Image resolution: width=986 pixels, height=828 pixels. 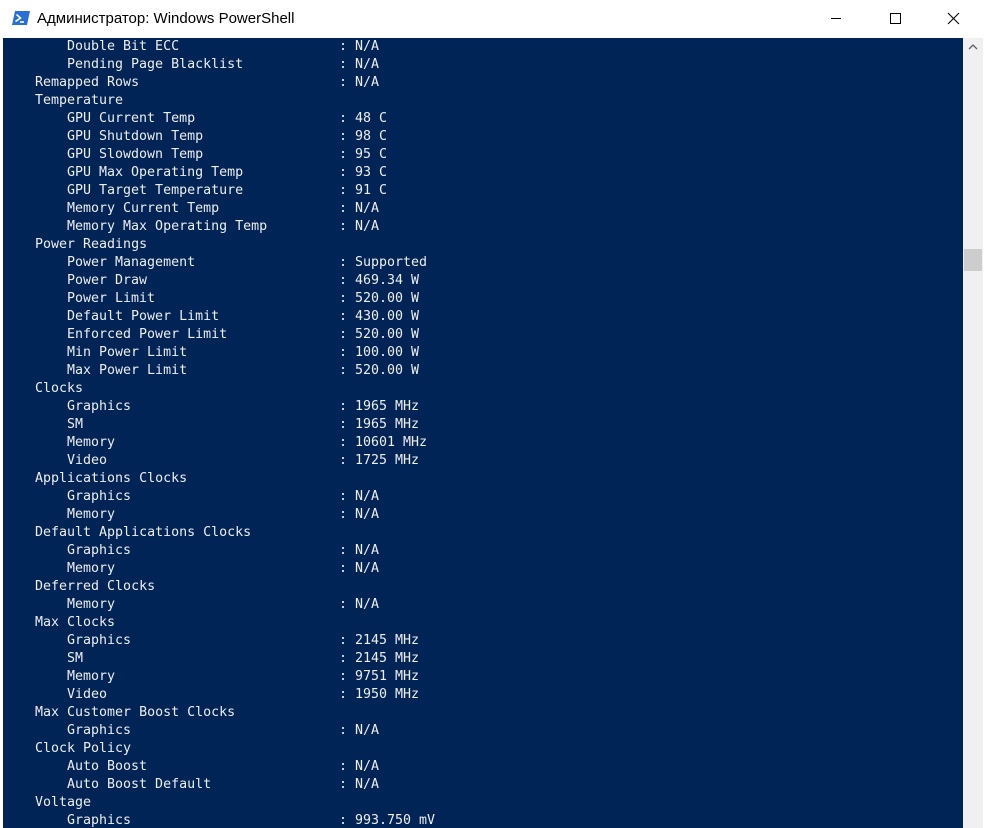 I want to click on field-label: GPU Current Temp, so click(x=131, y=118).